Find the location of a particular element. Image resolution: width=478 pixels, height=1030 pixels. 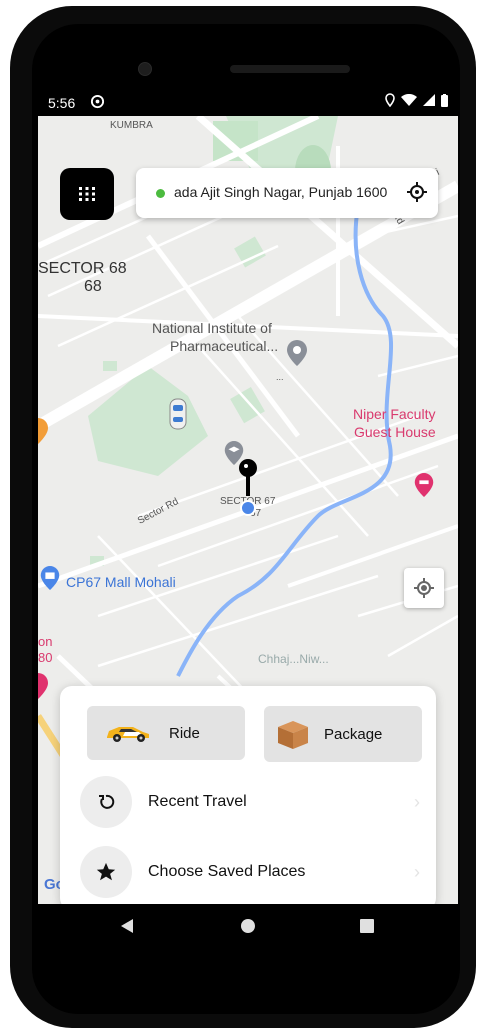

map-label-left-80: 80 is located at coordinates (45, 657).